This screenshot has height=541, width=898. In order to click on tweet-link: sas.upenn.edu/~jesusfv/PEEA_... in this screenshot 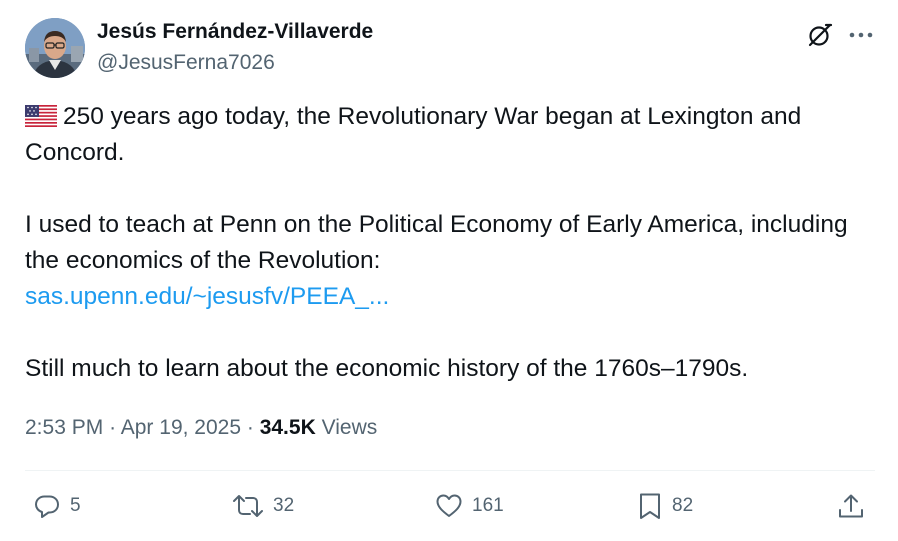, I will do `click(207, 296)`.